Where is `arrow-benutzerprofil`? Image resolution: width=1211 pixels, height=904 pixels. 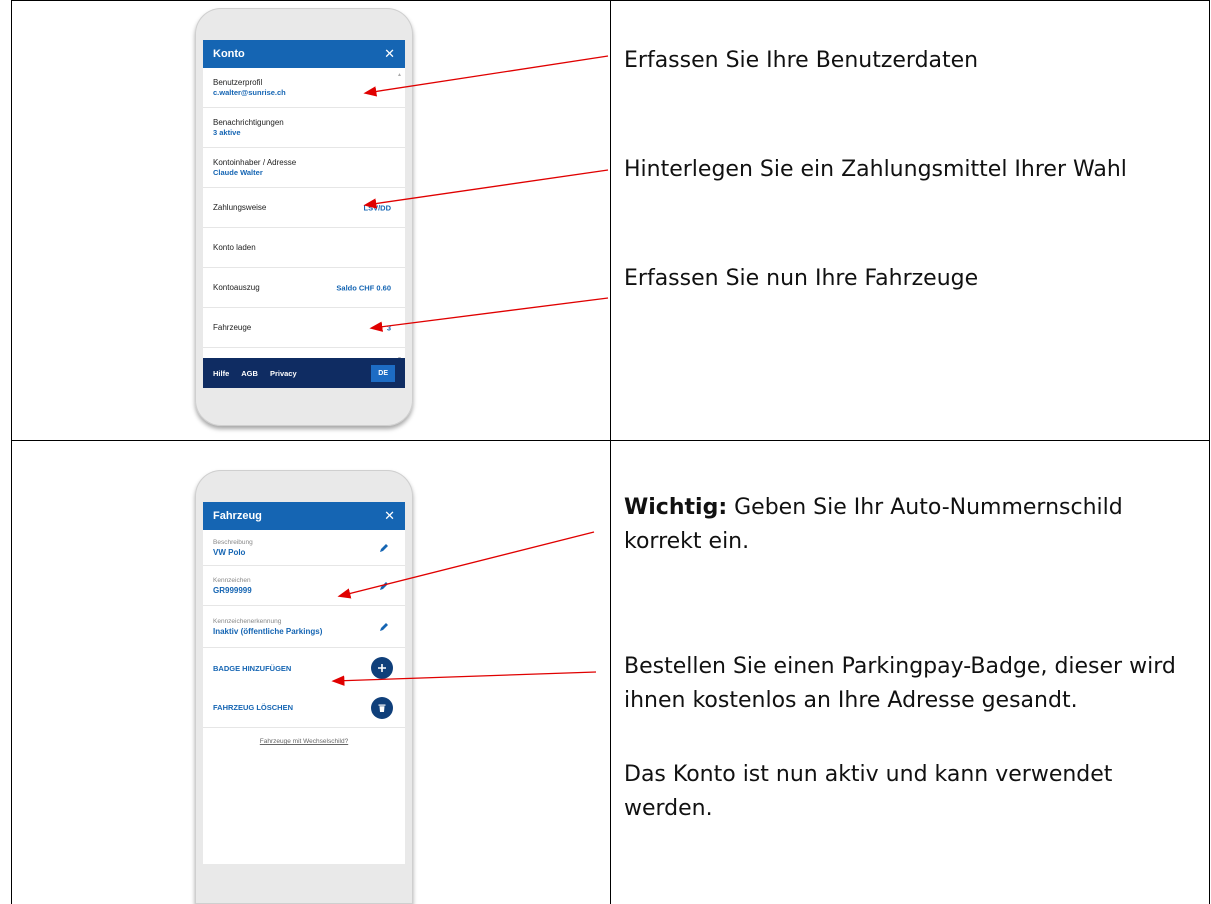
arrow-benutzerprofil is located at coordinates (486, 76).